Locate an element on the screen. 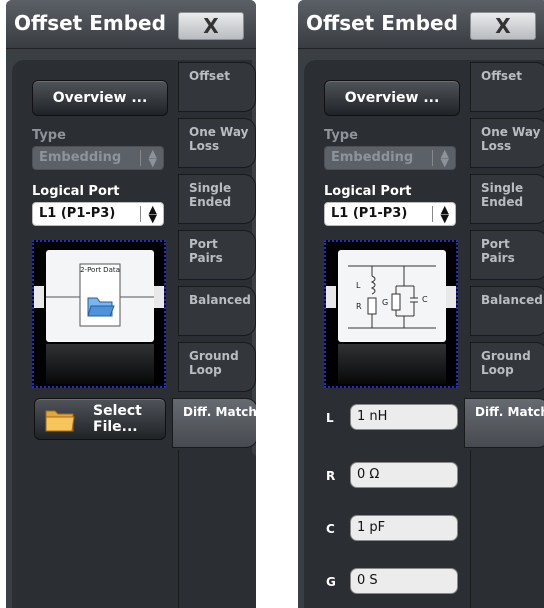 Image resolution: width=544 pixels, height=608 pixels. param-l-field: 1 nH is located at coordinates (404, 417).